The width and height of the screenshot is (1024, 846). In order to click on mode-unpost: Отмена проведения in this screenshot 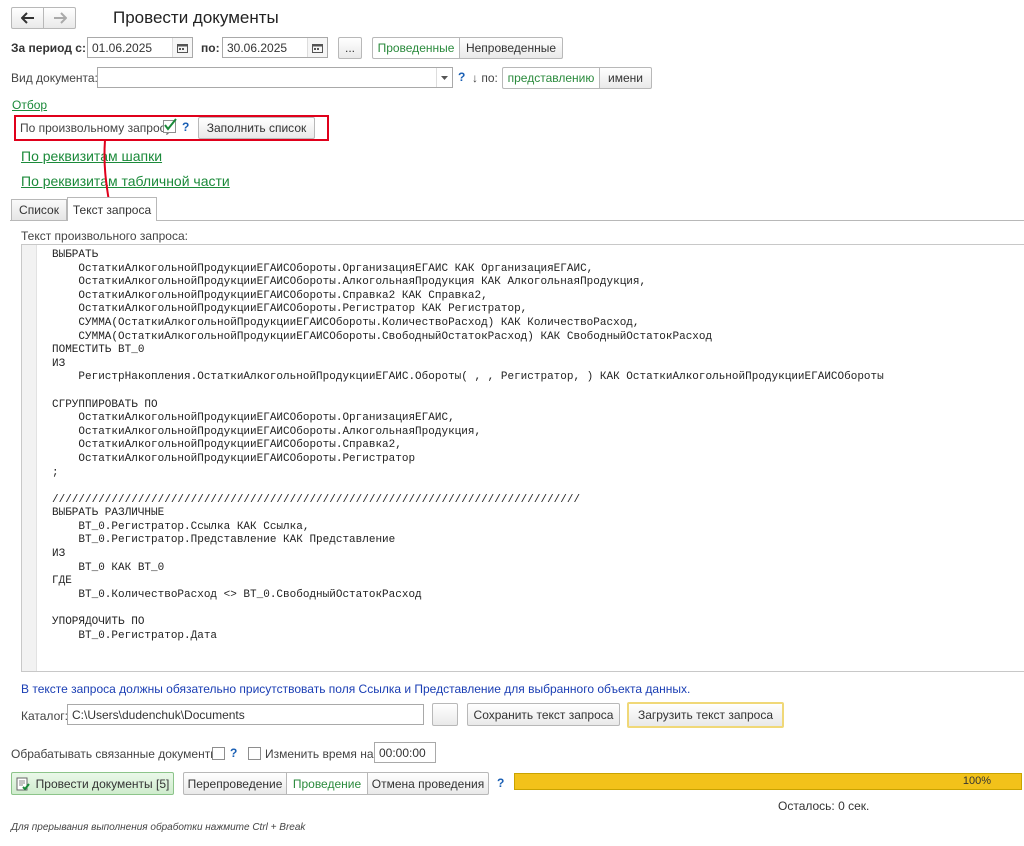, I will do `click(428, 783)`.